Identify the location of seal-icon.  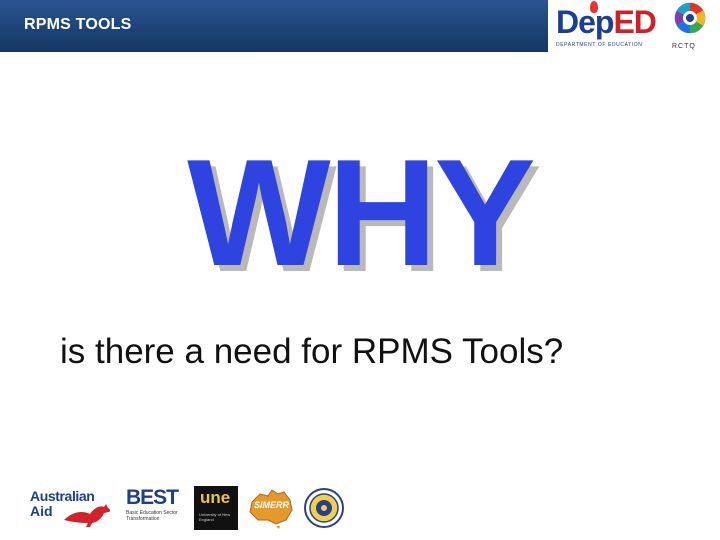
(324, 508).